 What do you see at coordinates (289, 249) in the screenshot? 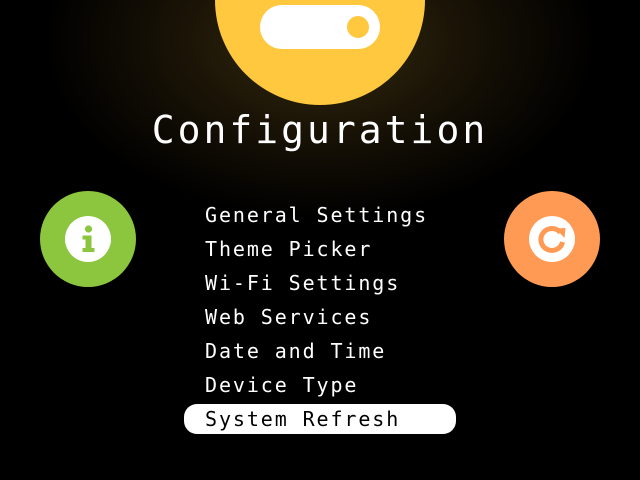
I see `menu-item-label: Theme Picker` at bounding box center [289, 249].